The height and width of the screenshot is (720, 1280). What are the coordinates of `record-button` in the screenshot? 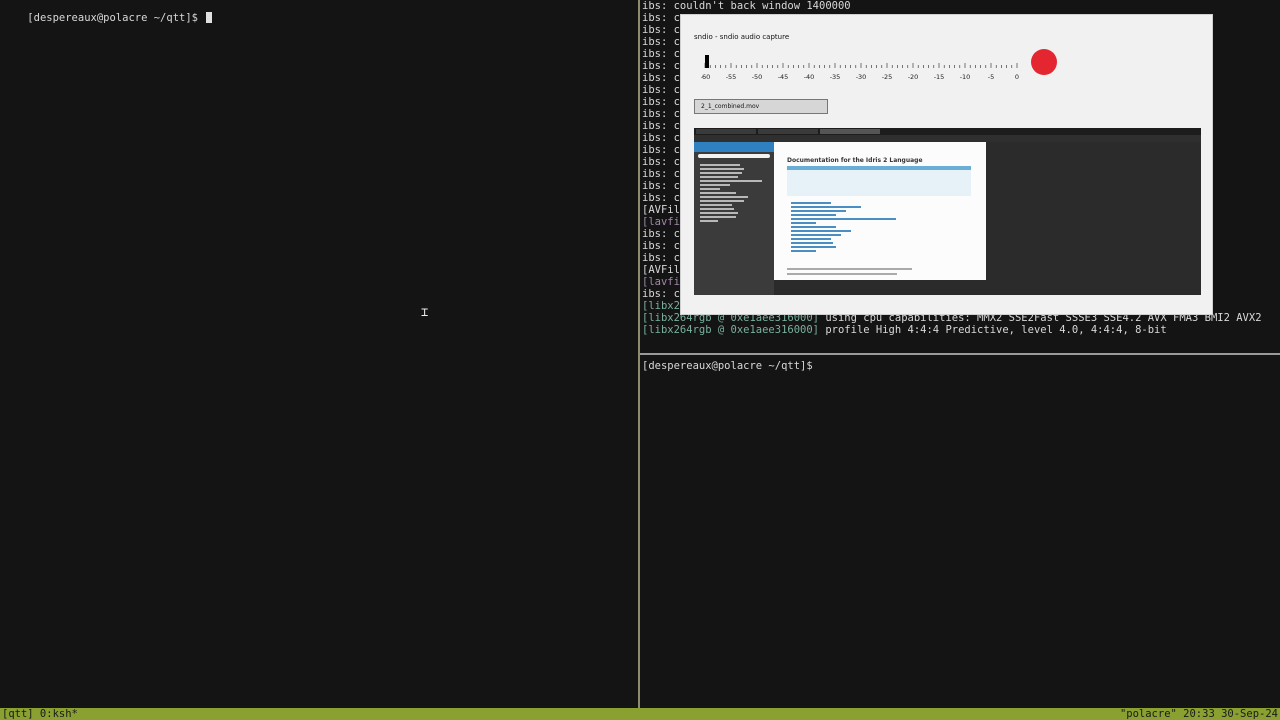 It's located at (1044, 62).